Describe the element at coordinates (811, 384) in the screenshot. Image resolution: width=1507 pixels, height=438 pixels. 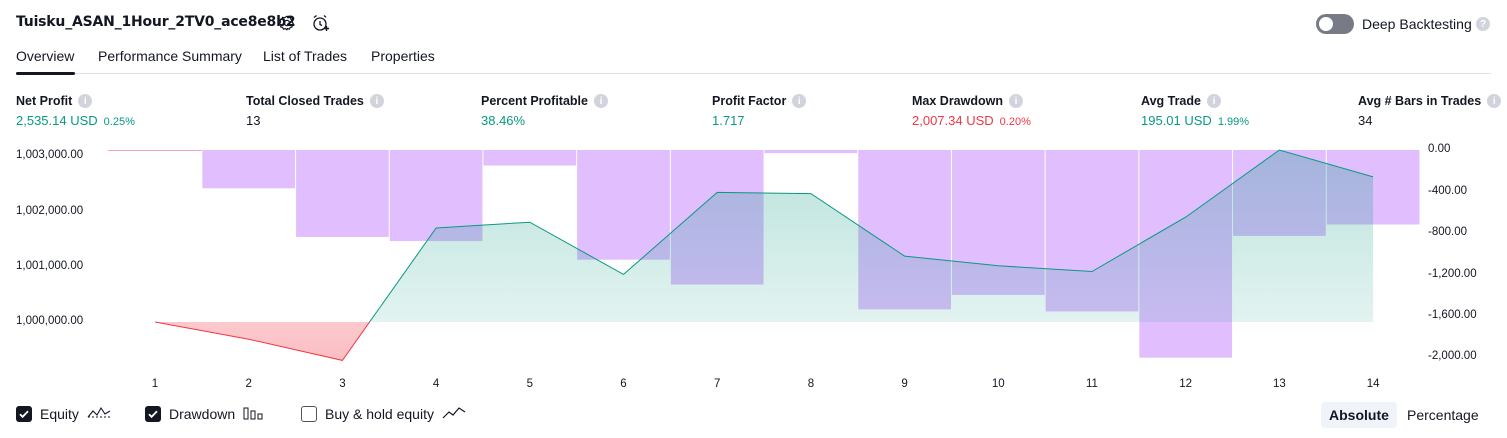
I see `x-axis-tick: 8` at that location.